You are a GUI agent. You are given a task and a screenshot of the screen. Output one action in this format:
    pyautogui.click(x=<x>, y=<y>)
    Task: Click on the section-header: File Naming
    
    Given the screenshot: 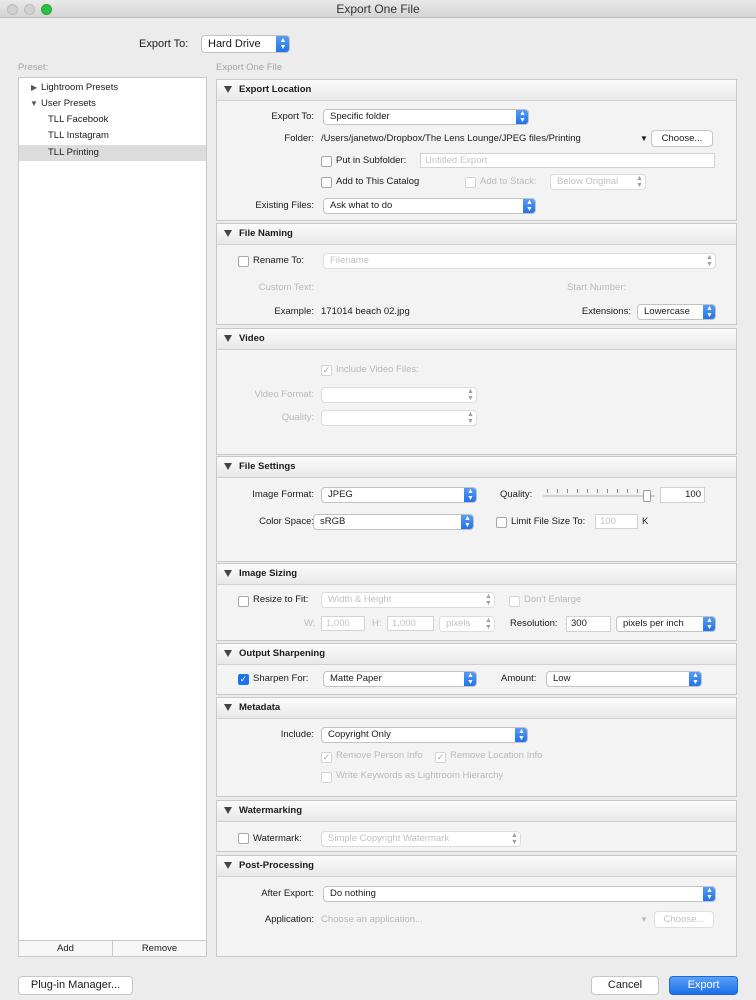 What is the action you would take?
    pyautogui.click(x=476, y=234)
    